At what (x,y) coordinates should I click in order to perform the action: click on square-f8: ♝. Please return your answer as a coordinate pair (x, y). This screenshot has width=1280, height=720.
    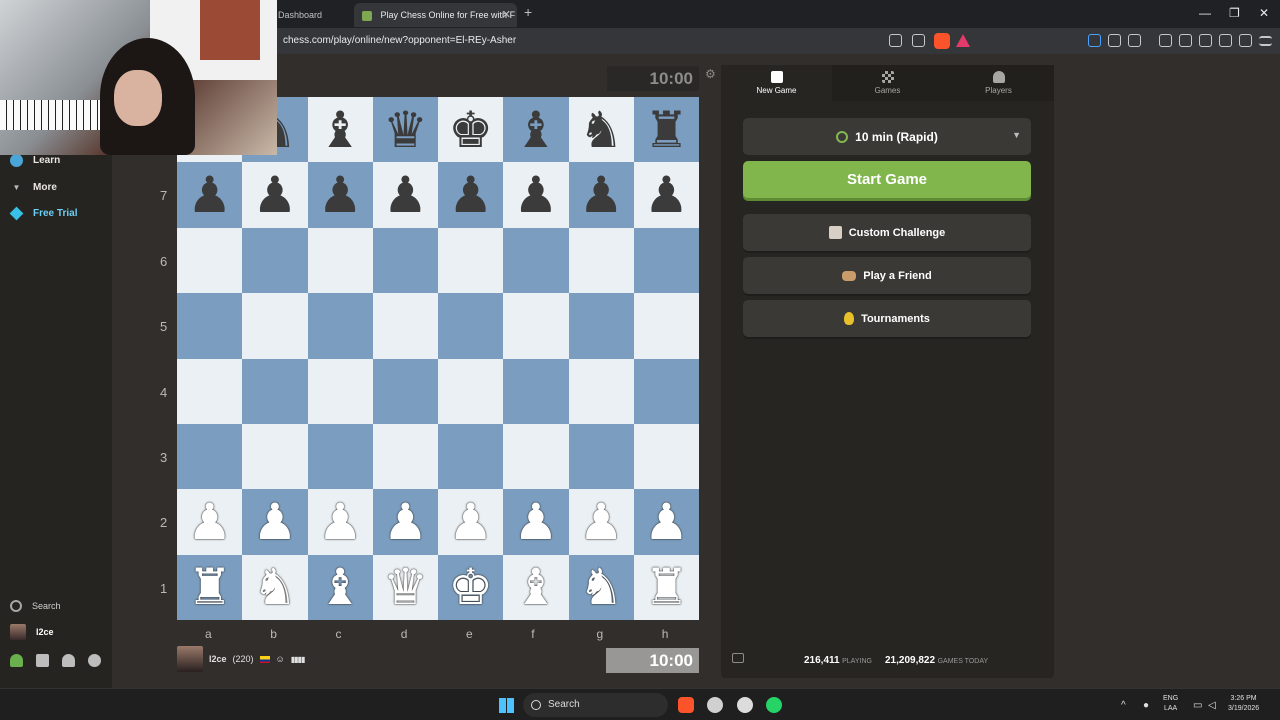
    Looking at the image, I should click on (536, 130).